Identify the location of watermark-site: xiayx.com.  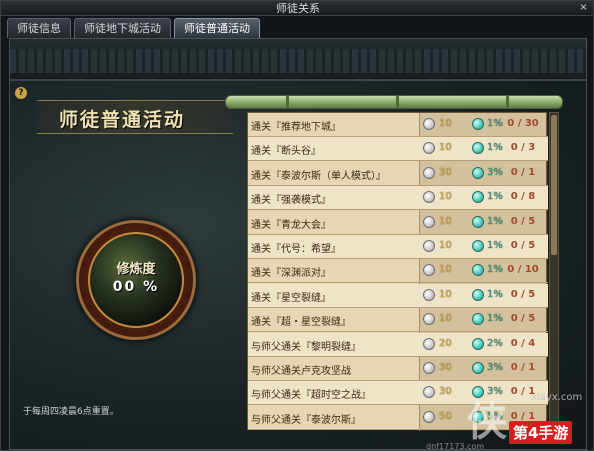
(557, 397).